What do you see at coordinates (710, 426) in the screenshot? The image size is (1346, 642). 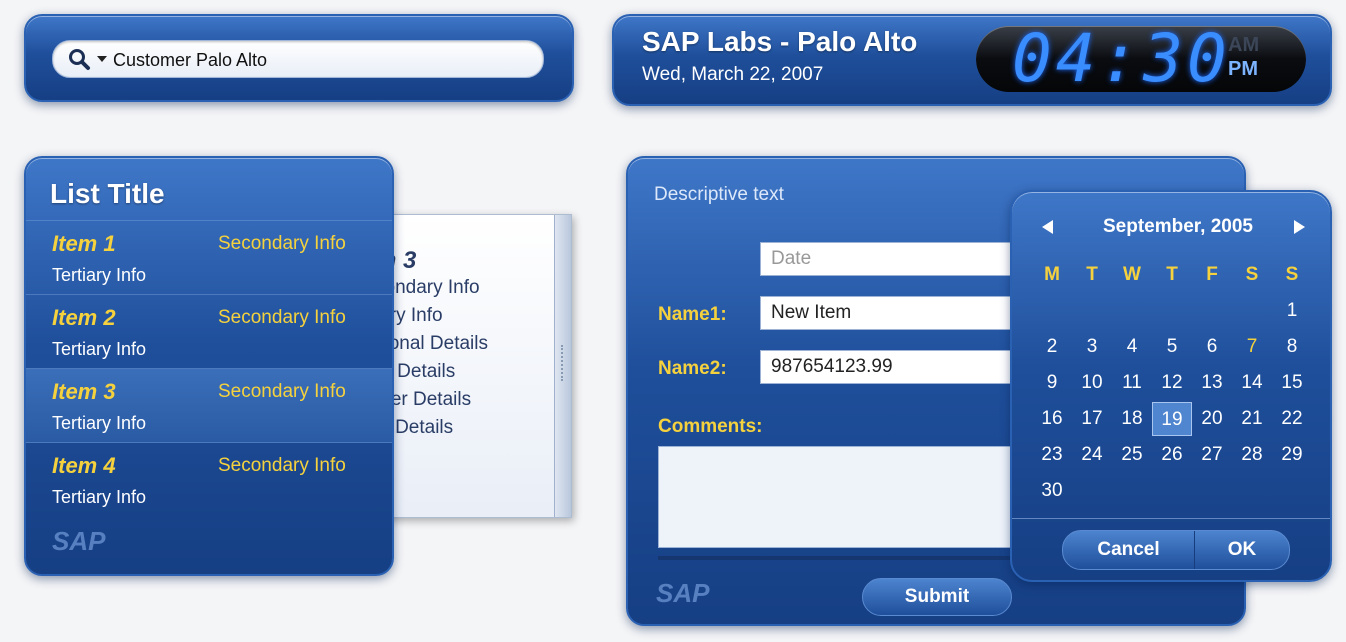 I see `comments-label: Comments:` at bounding box center [710, 426].